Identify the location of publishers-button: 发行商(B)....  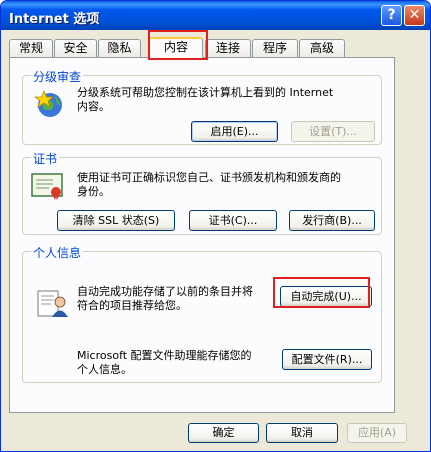
(332, 220).